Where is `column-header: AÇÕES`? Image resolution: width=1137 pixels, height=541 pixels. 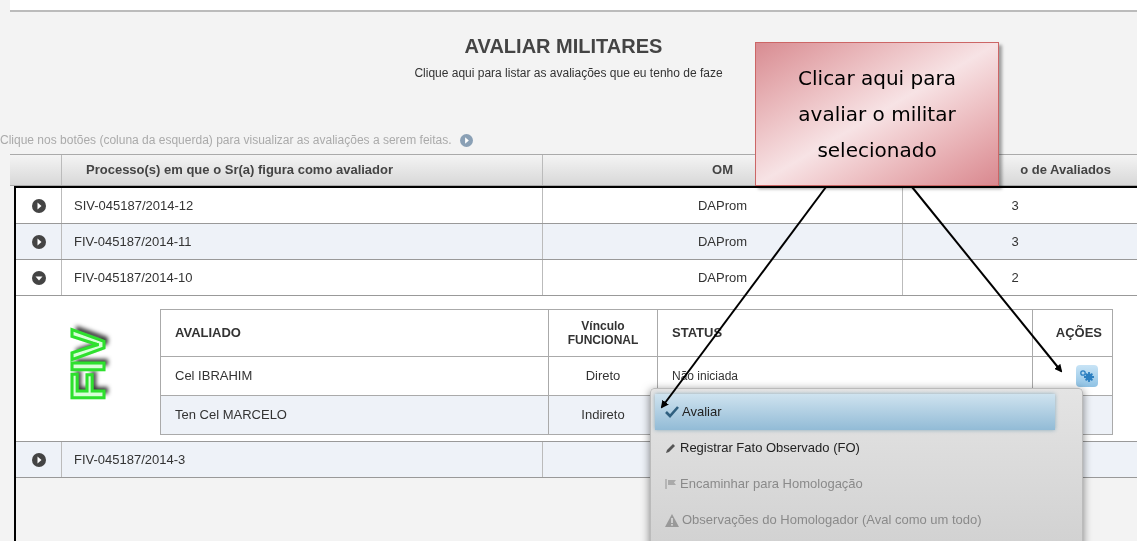 column-header: AÇÕES is located at coordinates (1078, 333).